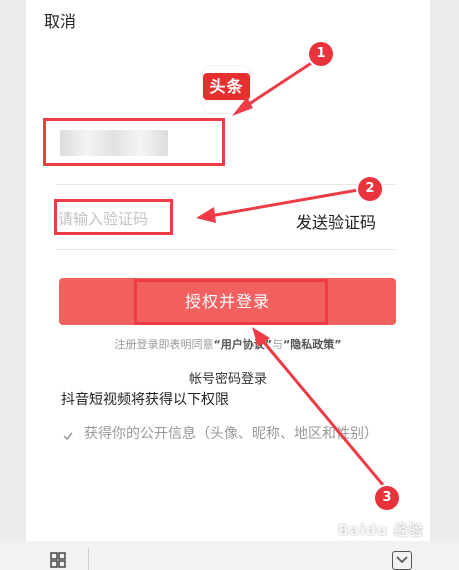 This screenshot has width=459, height=570. I want to click on annotation-marker-1: 1, so click(321, 54).